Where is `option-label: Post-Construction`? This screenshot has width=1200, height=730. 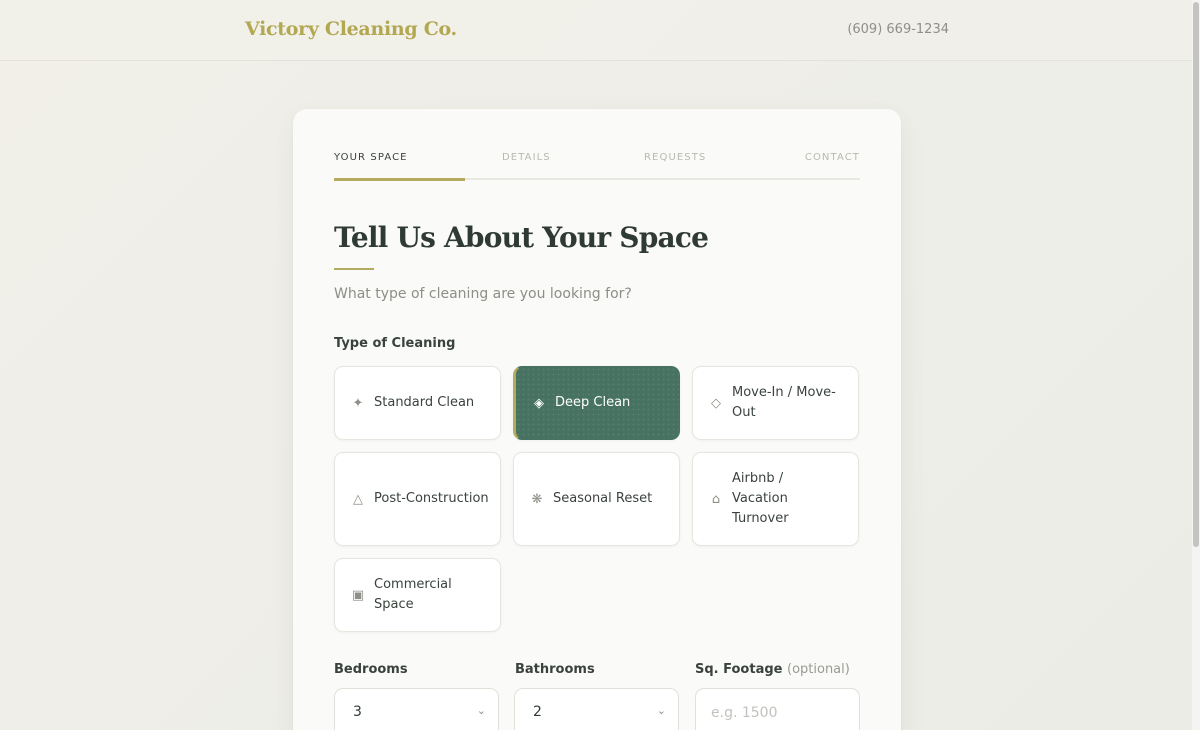
option-label: Post-Construction is located at coordinates (431, 498).